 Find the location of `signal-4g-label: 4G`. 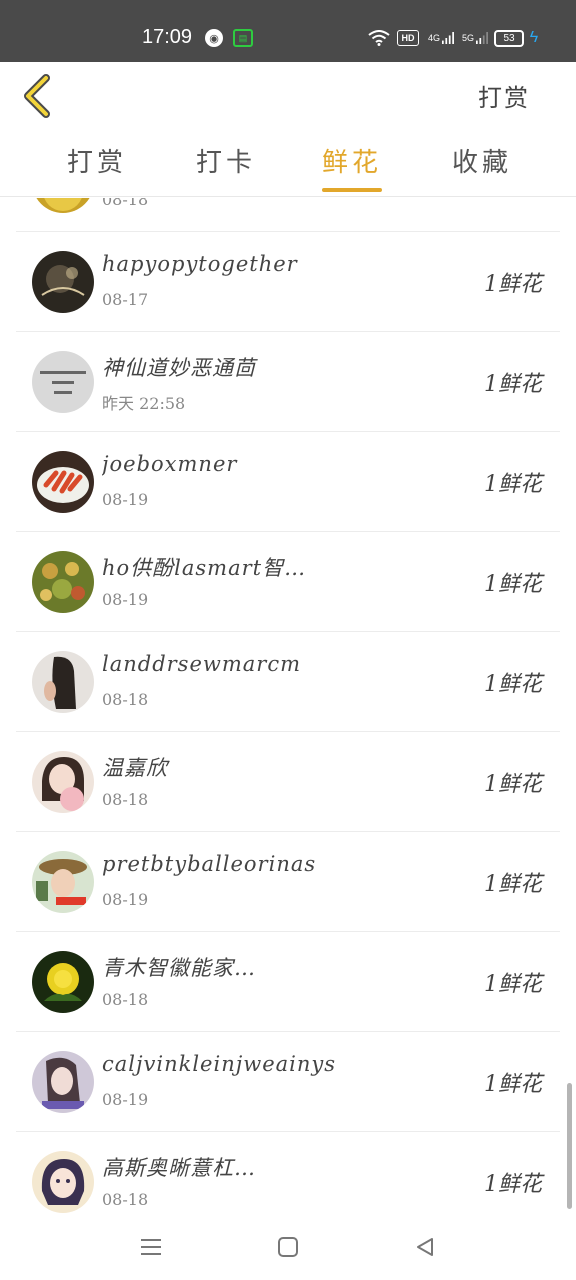

signal-4g-label: 4G is located at coordinates (434, 38).